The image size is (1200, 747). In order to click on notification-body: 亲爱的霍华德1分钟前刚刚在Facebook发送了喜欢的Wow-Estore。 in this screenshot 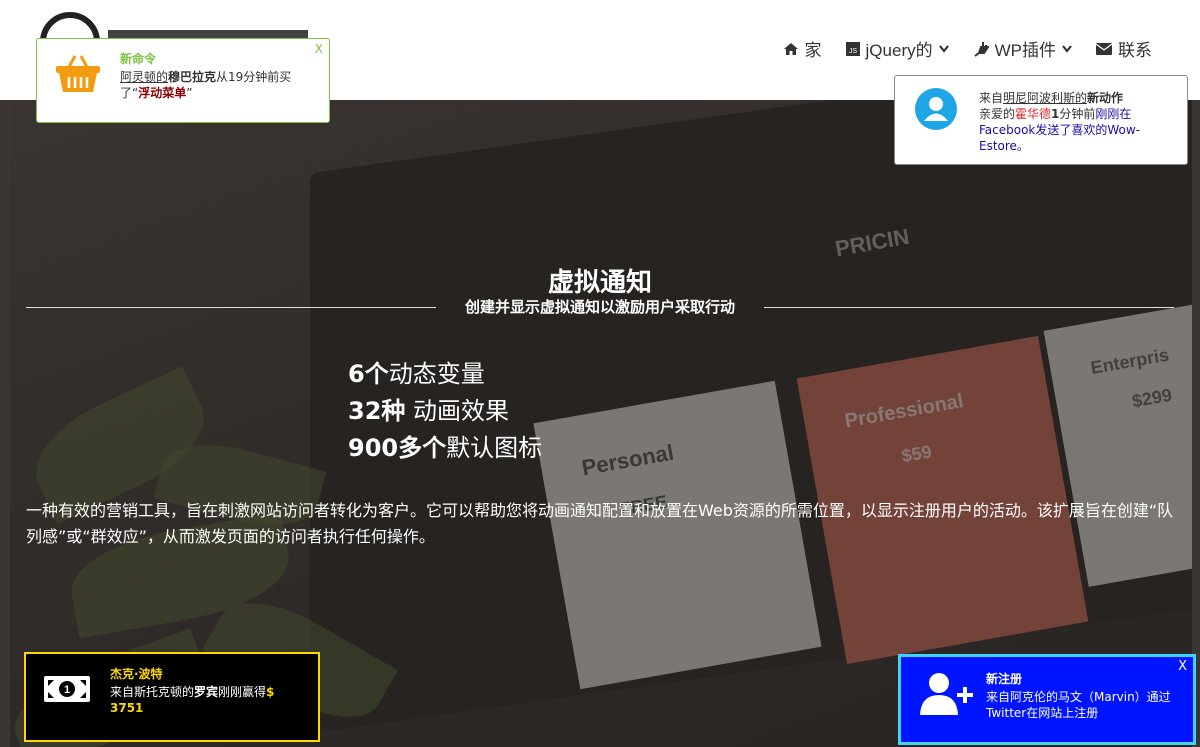, I will do `click(1060, 130)`.